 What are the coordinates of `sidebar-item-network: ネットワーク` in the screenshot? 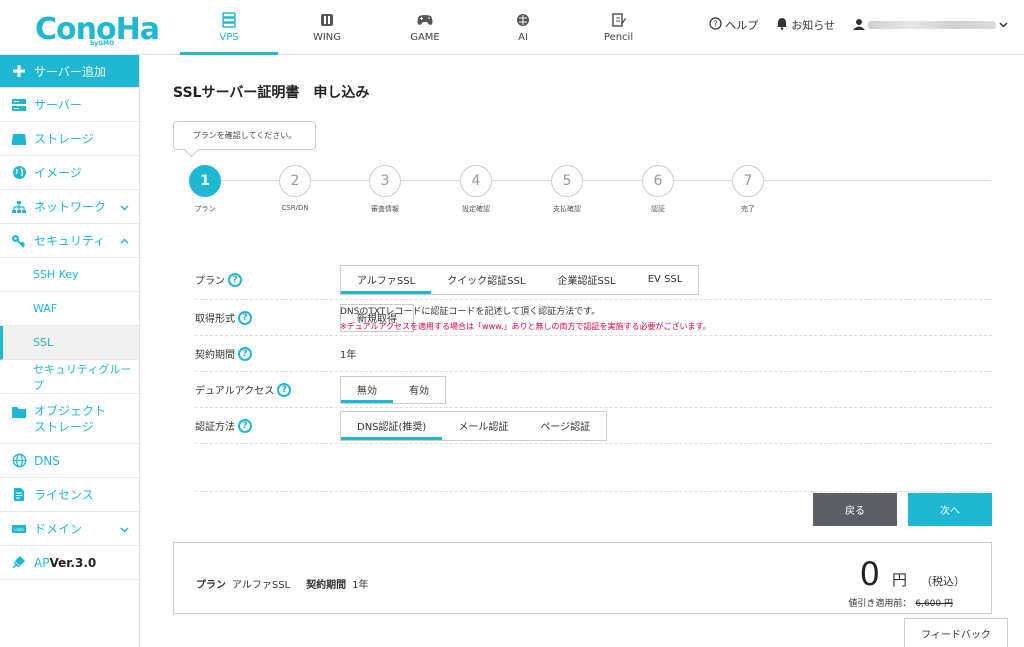 It's located at (69, 207).